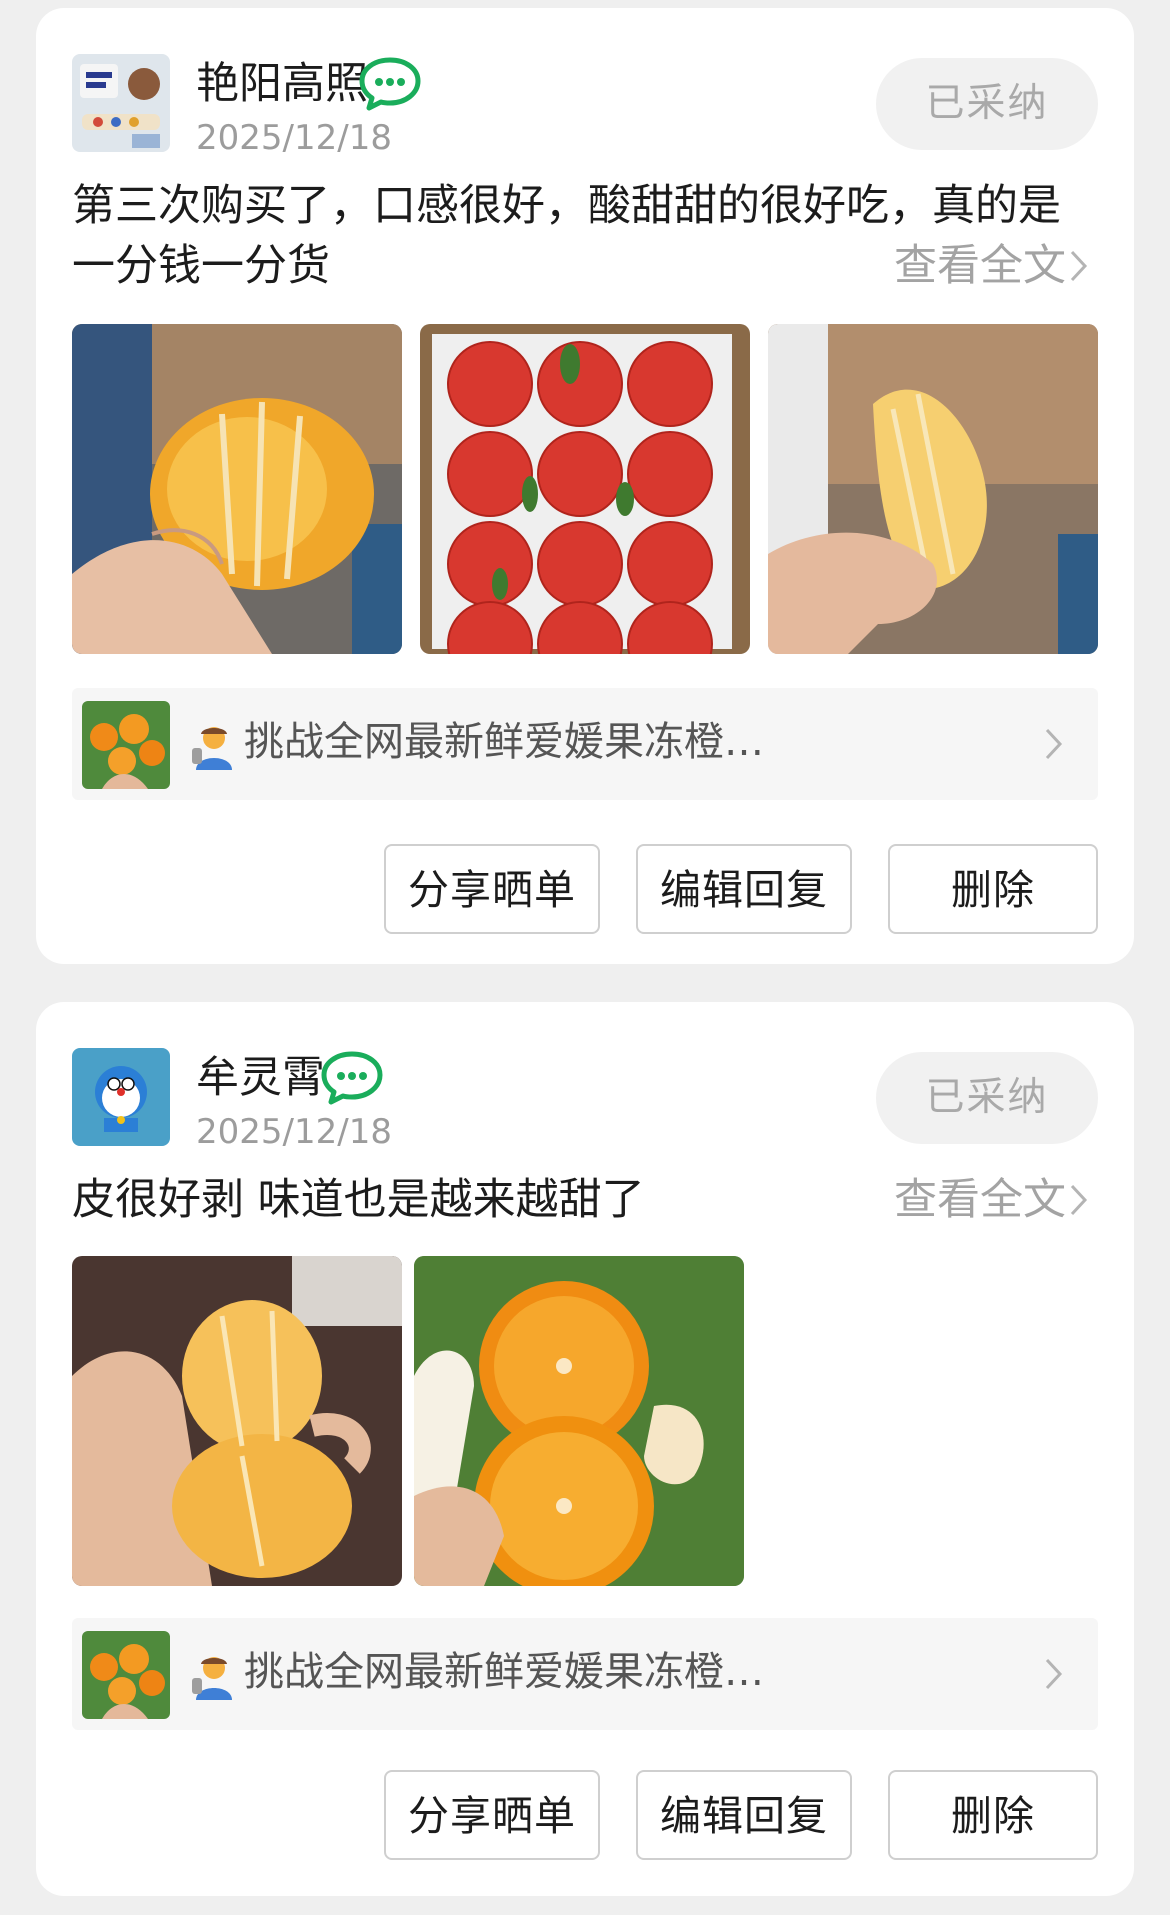 The width and height of the screenshot is (1170, 1915). What do you see at coordinates (260, 1078) in the screenshot?
I see `username: 牟灵霄` at bounding box center [260, 1078].